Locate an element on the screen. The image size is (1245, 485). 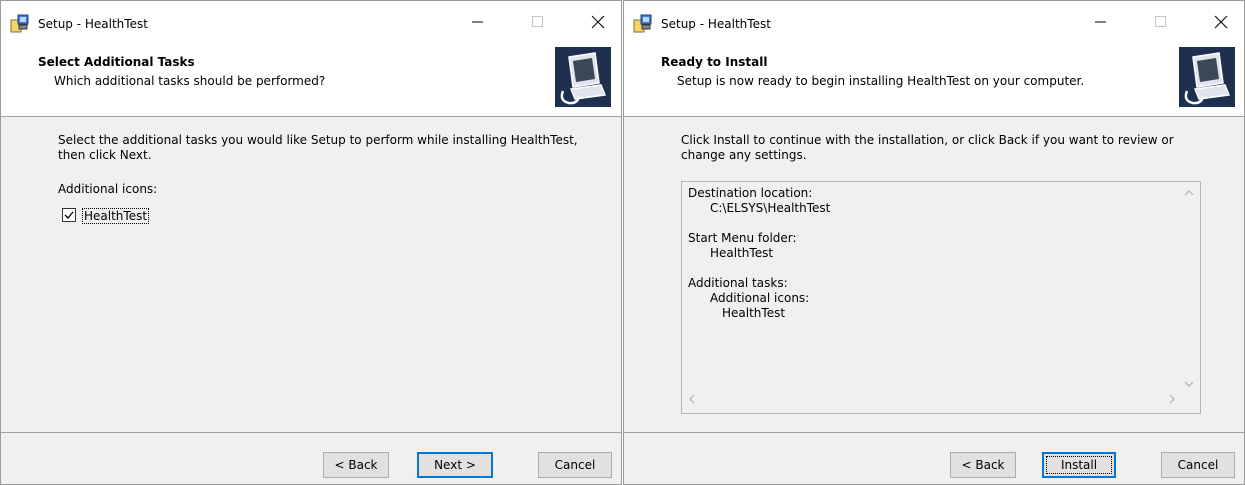
install-button-label: Install is located at coordinates (1079, 465).